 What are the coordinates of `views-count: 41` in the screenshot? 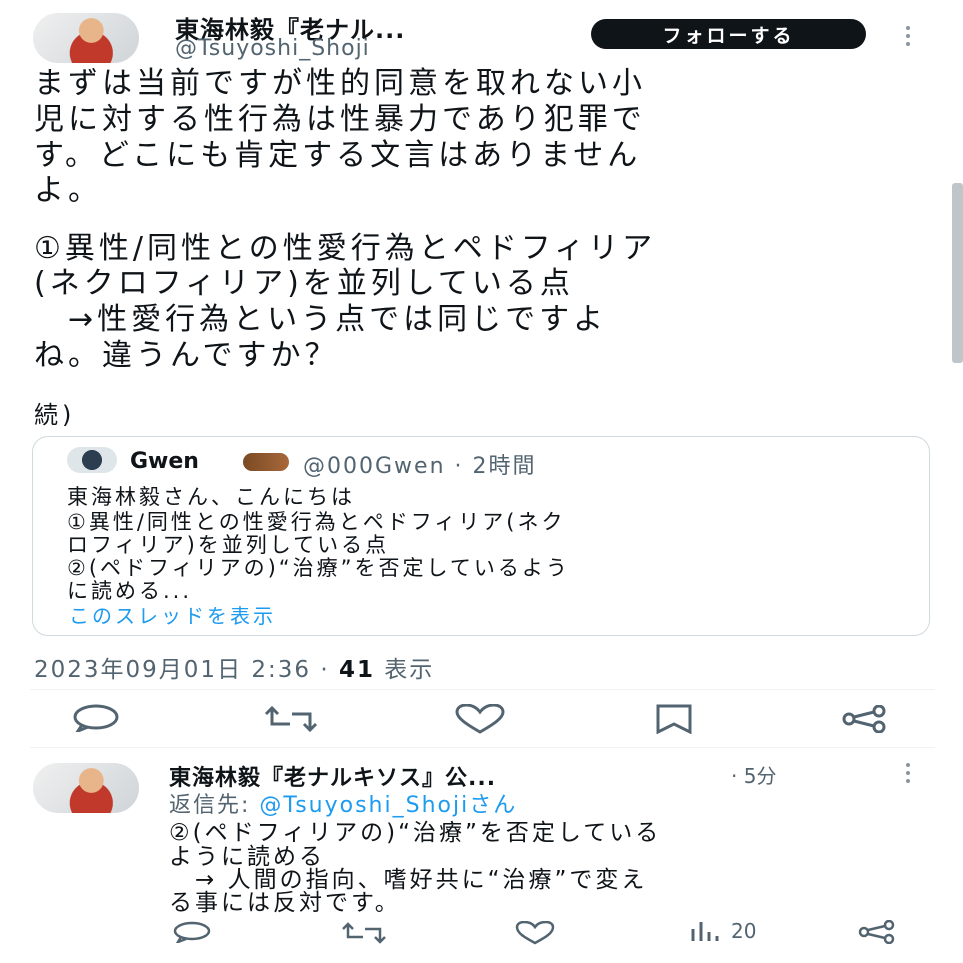 It's located at (356, 670).